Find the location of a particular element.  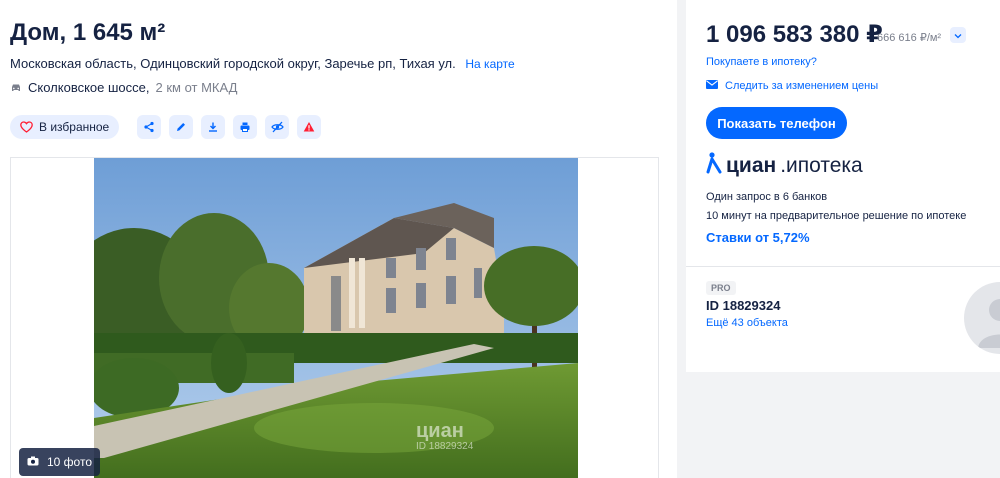

cian-mortgage-logo: циан .ипотека is located at coordinates (784, 165).